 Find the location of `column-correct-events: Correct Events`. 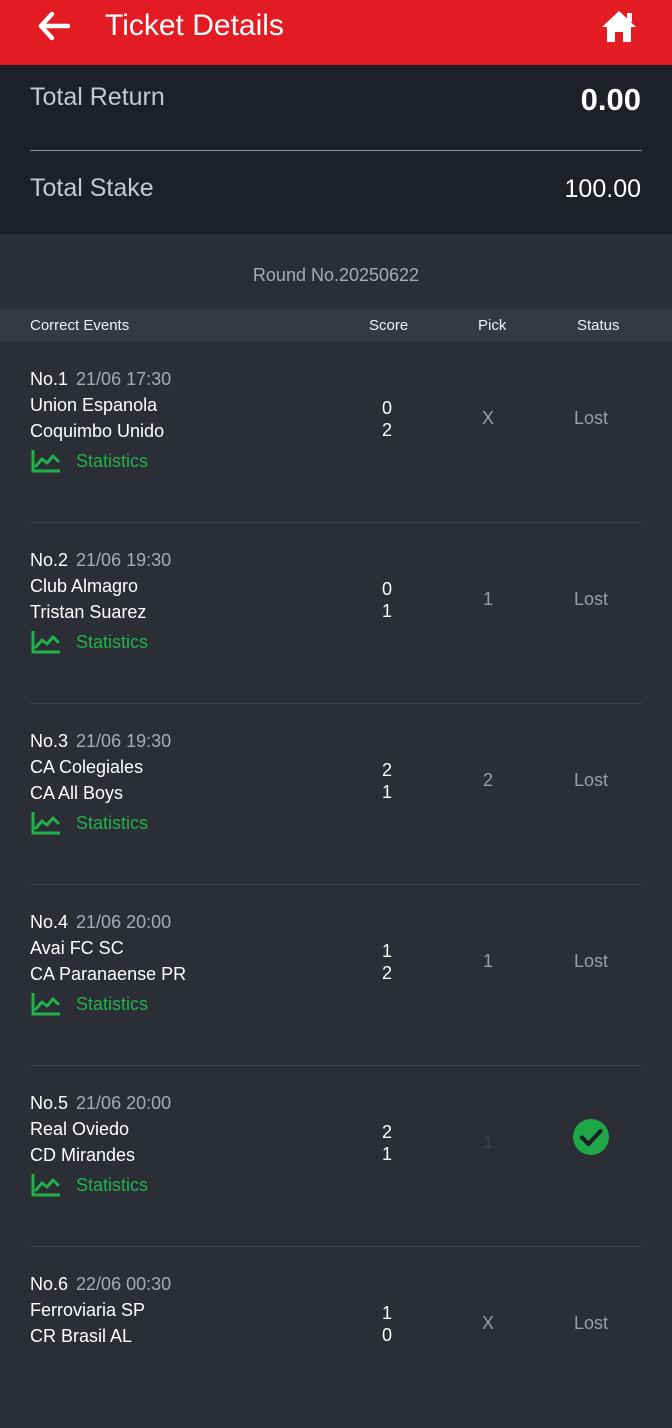

column-correct-events: Correct Events is located at coordinates (80, 325).